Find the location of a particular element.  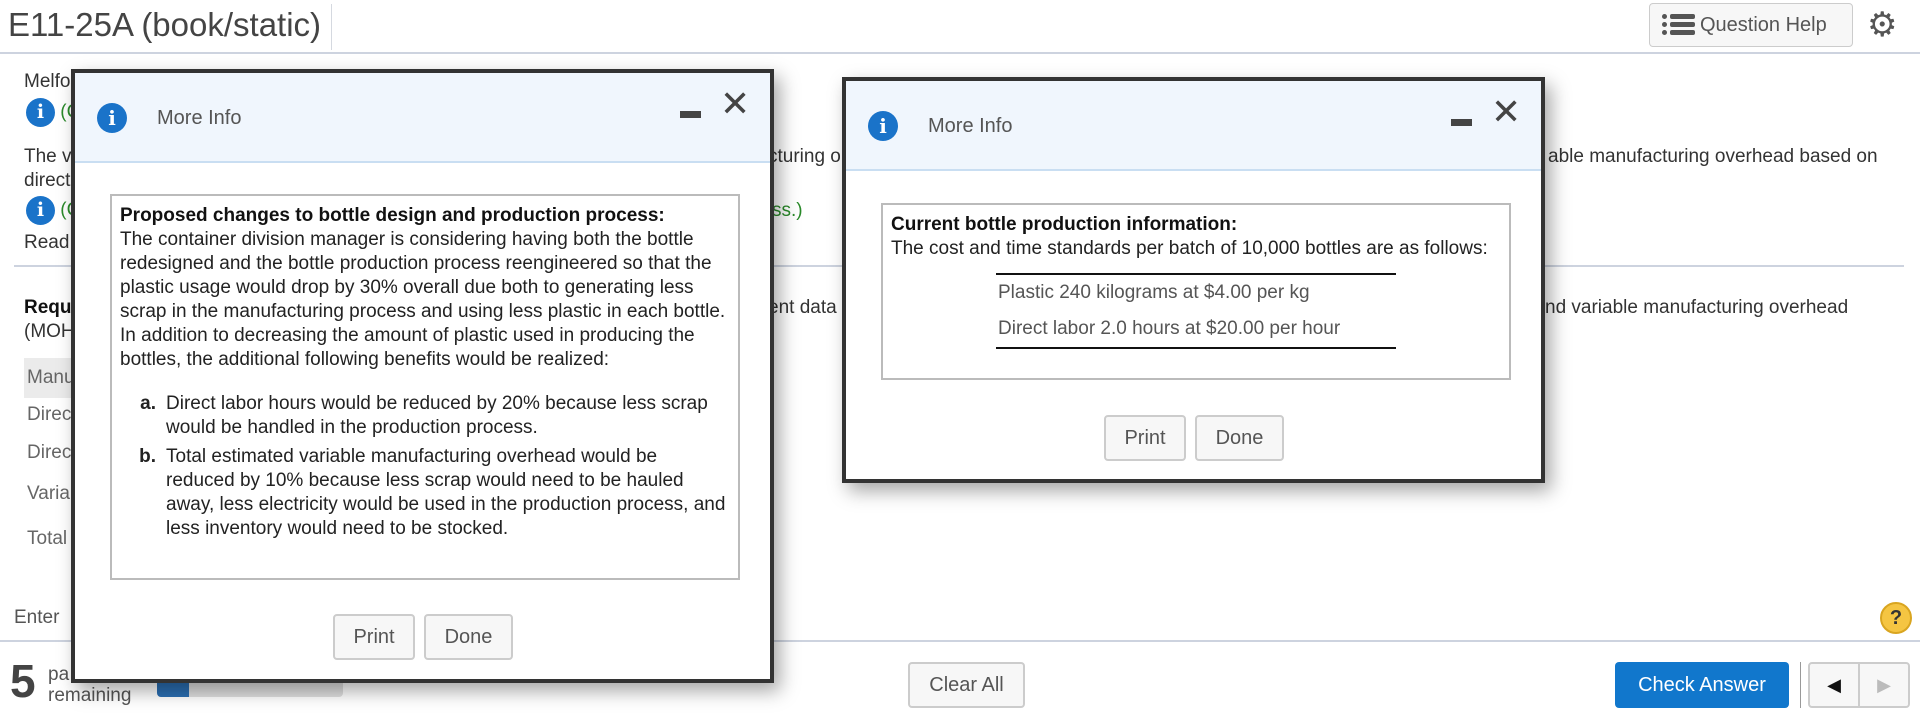

list-icon is located at coordinates (1679, 25).